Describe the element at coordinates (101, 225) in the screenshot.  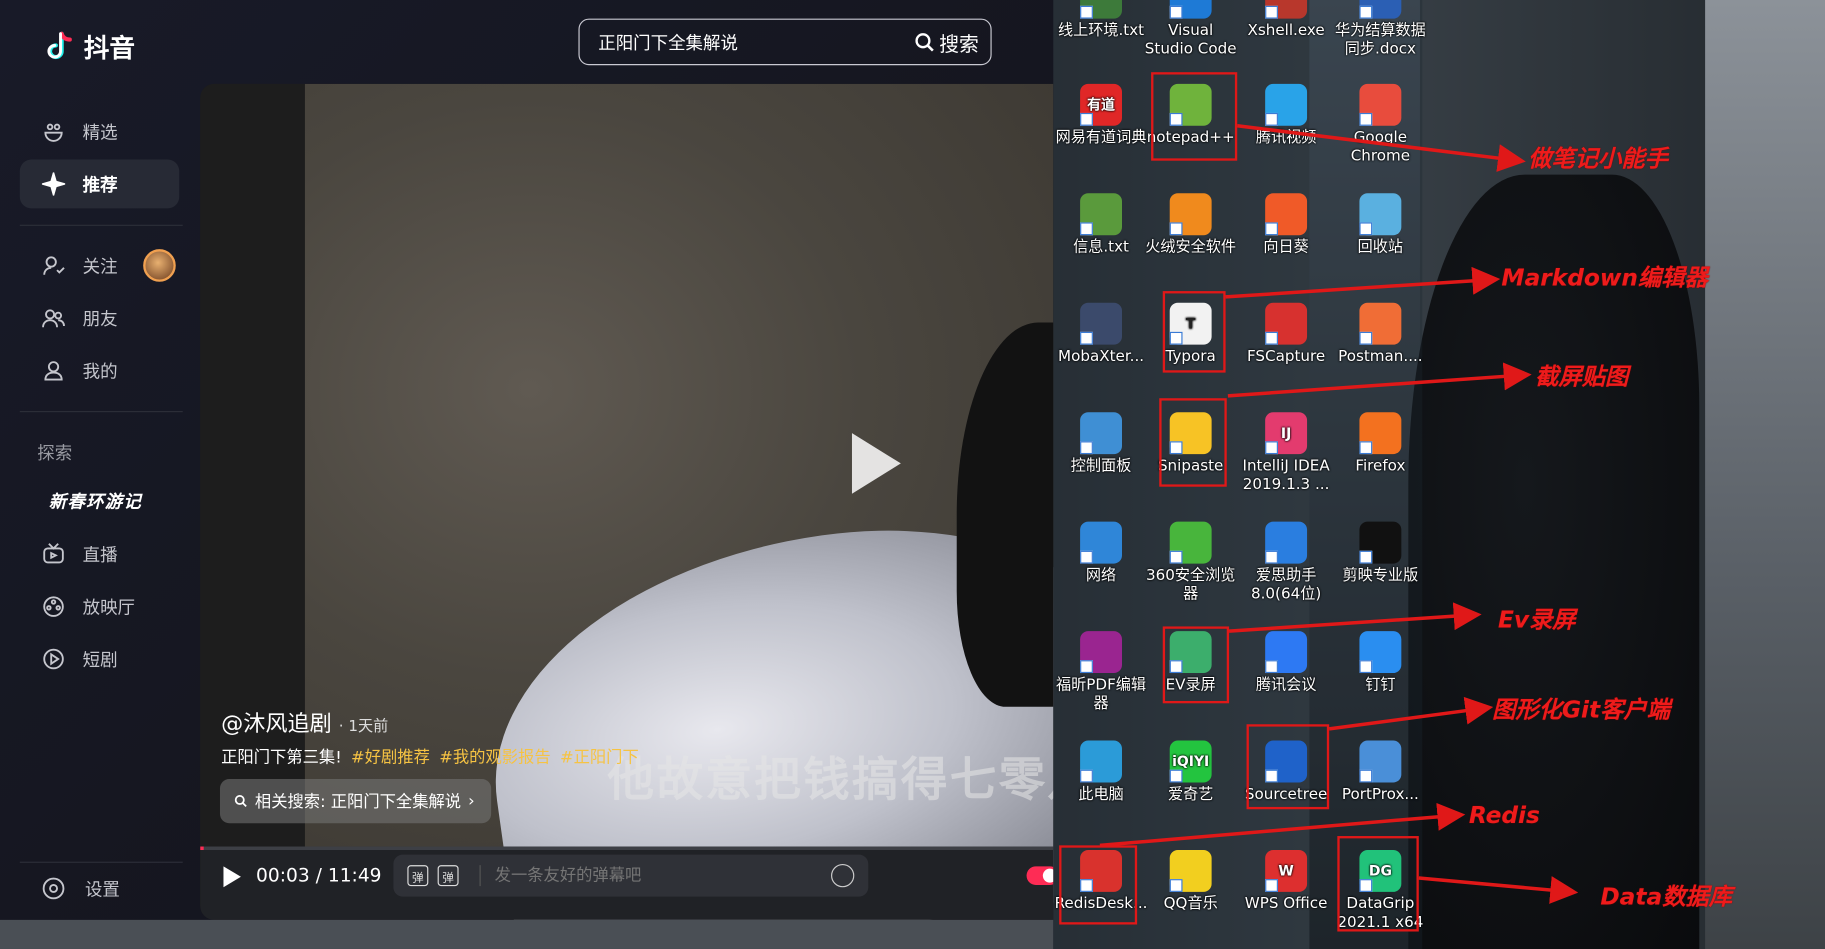
I see `sidebar-divider` at that location.